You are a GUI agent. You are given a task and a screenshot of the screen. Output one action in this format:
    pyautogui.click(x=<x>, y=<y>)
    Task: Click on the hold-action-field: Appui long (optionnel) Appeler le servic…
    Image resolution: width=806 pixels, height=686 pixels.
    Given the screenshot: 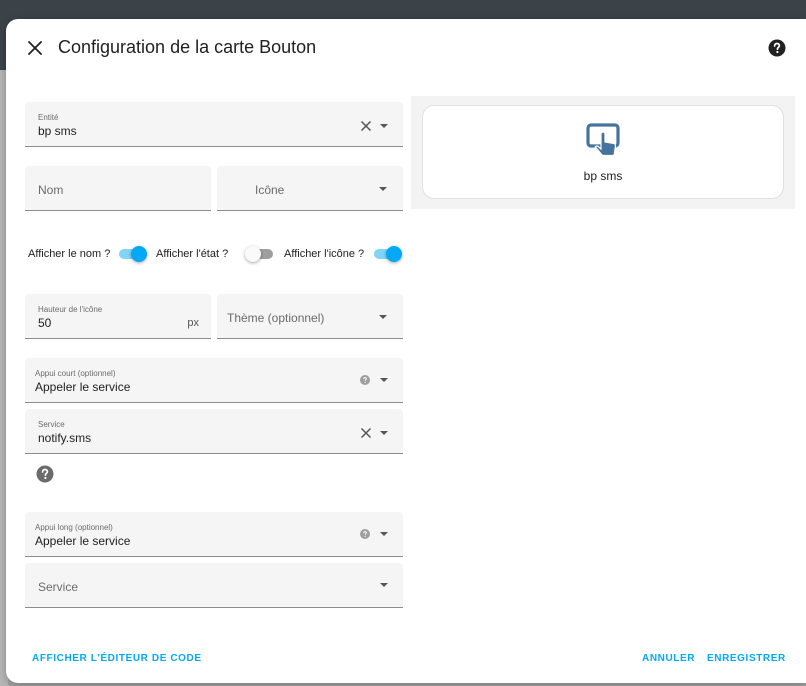 What is the action you would take?
    pyautogui.click(x=214, y=534)
    